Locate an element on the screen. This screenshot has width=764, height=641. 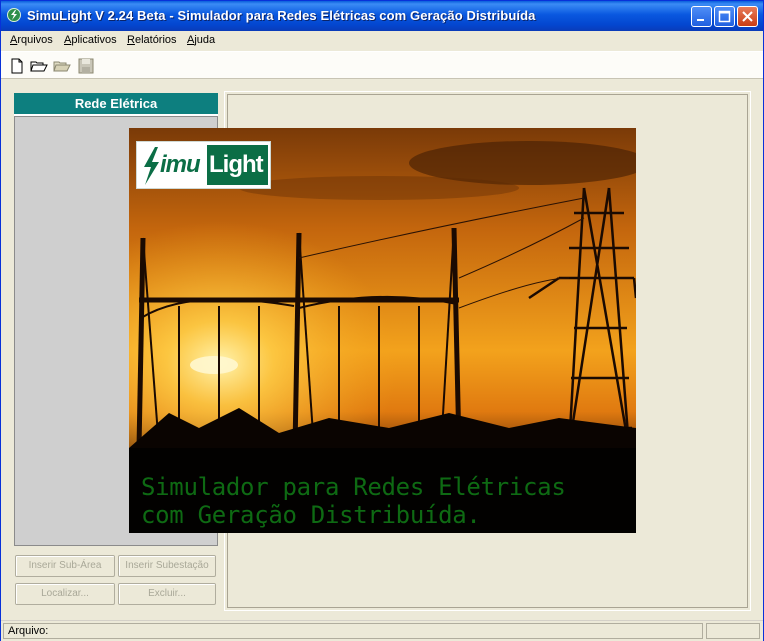
logo-simu-text: imu is located at coordinates (180, 164).